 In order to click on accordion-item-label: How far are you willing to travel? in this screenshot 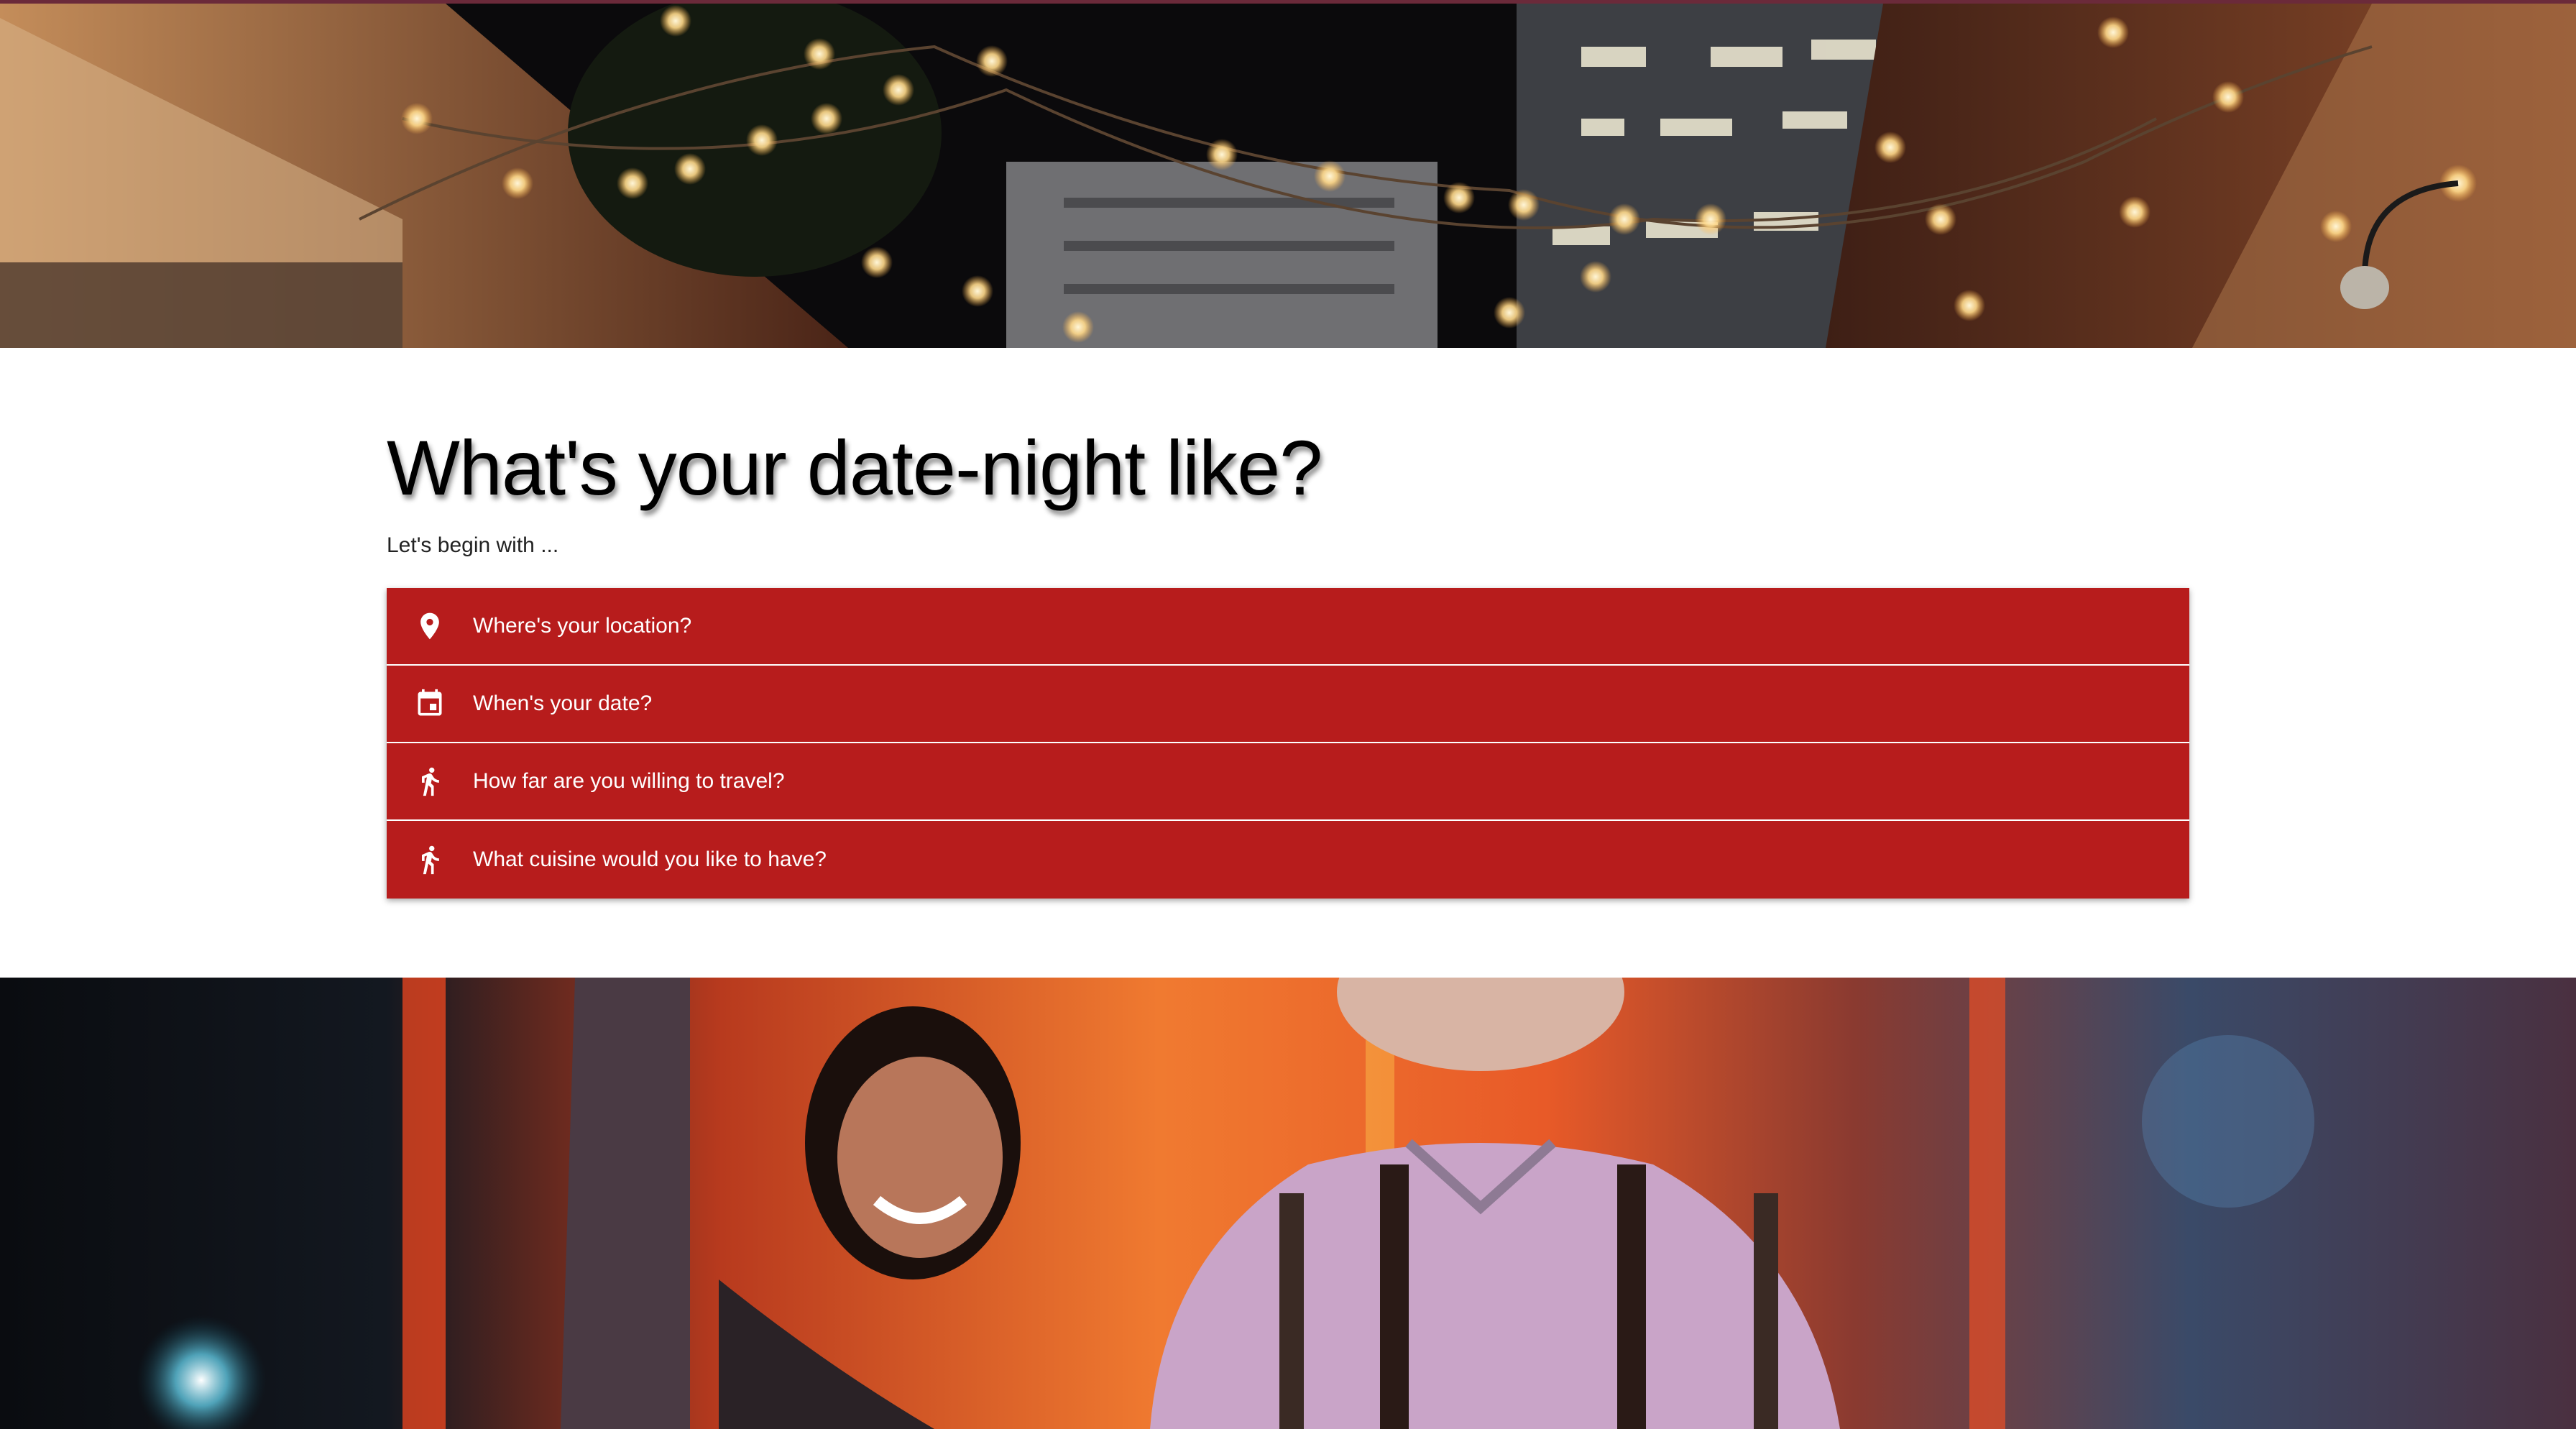, I will do `click(629, 781)`.